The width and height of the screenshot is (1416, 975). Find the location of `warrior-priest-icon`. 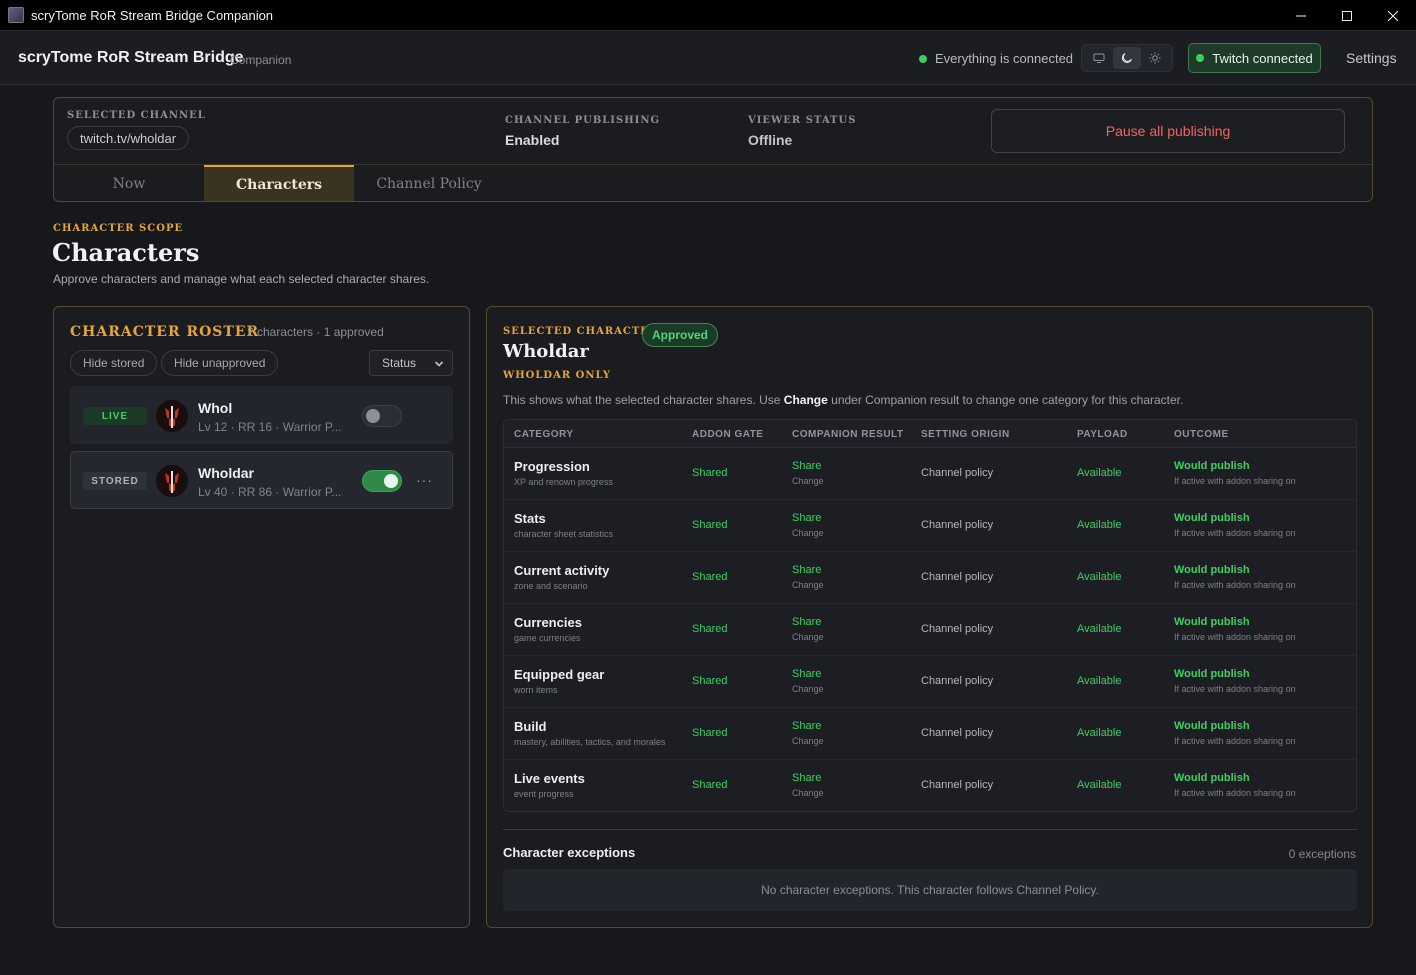

warrior-priest-icon is located at coordinates (172, 481).